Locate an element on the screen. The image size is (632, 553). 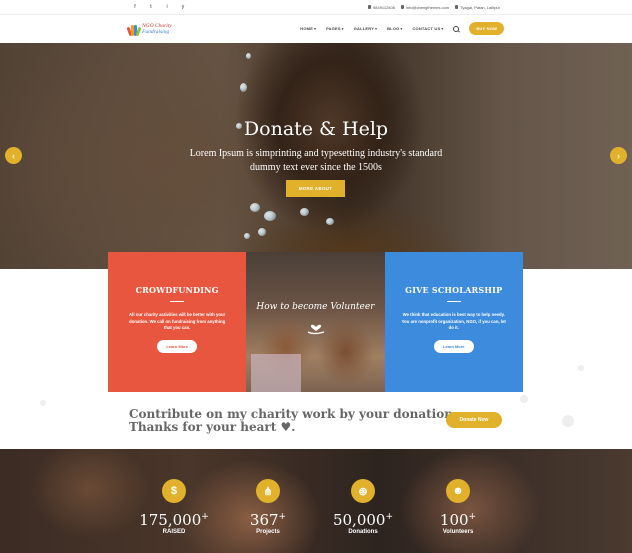
nav-home: HOME ▾ is located at coordinates (308, 28).